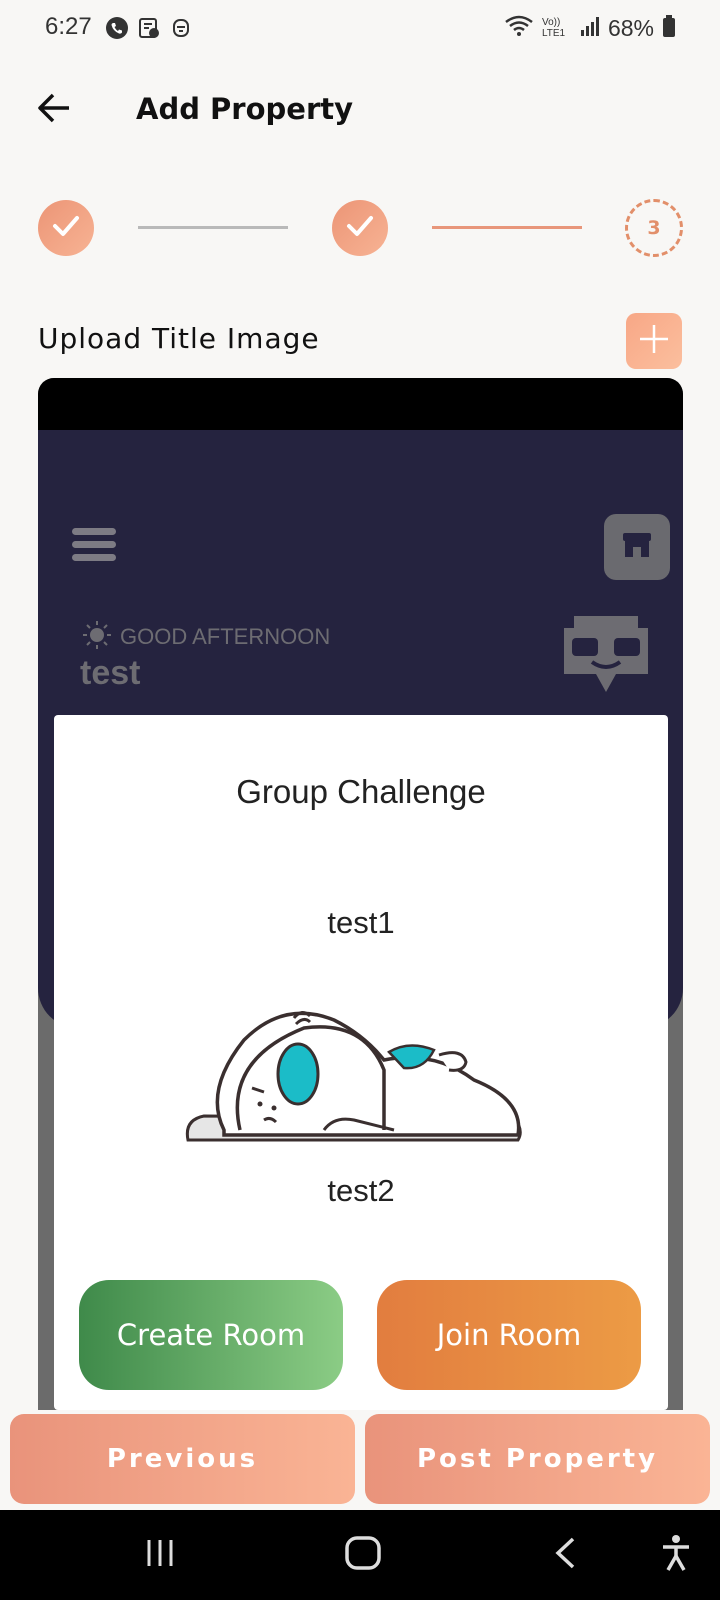 This screenshot has height=1600, width=720. Describe the element at coordinates (181, 30) in the screenshot. I see `robot-icon` at that location.